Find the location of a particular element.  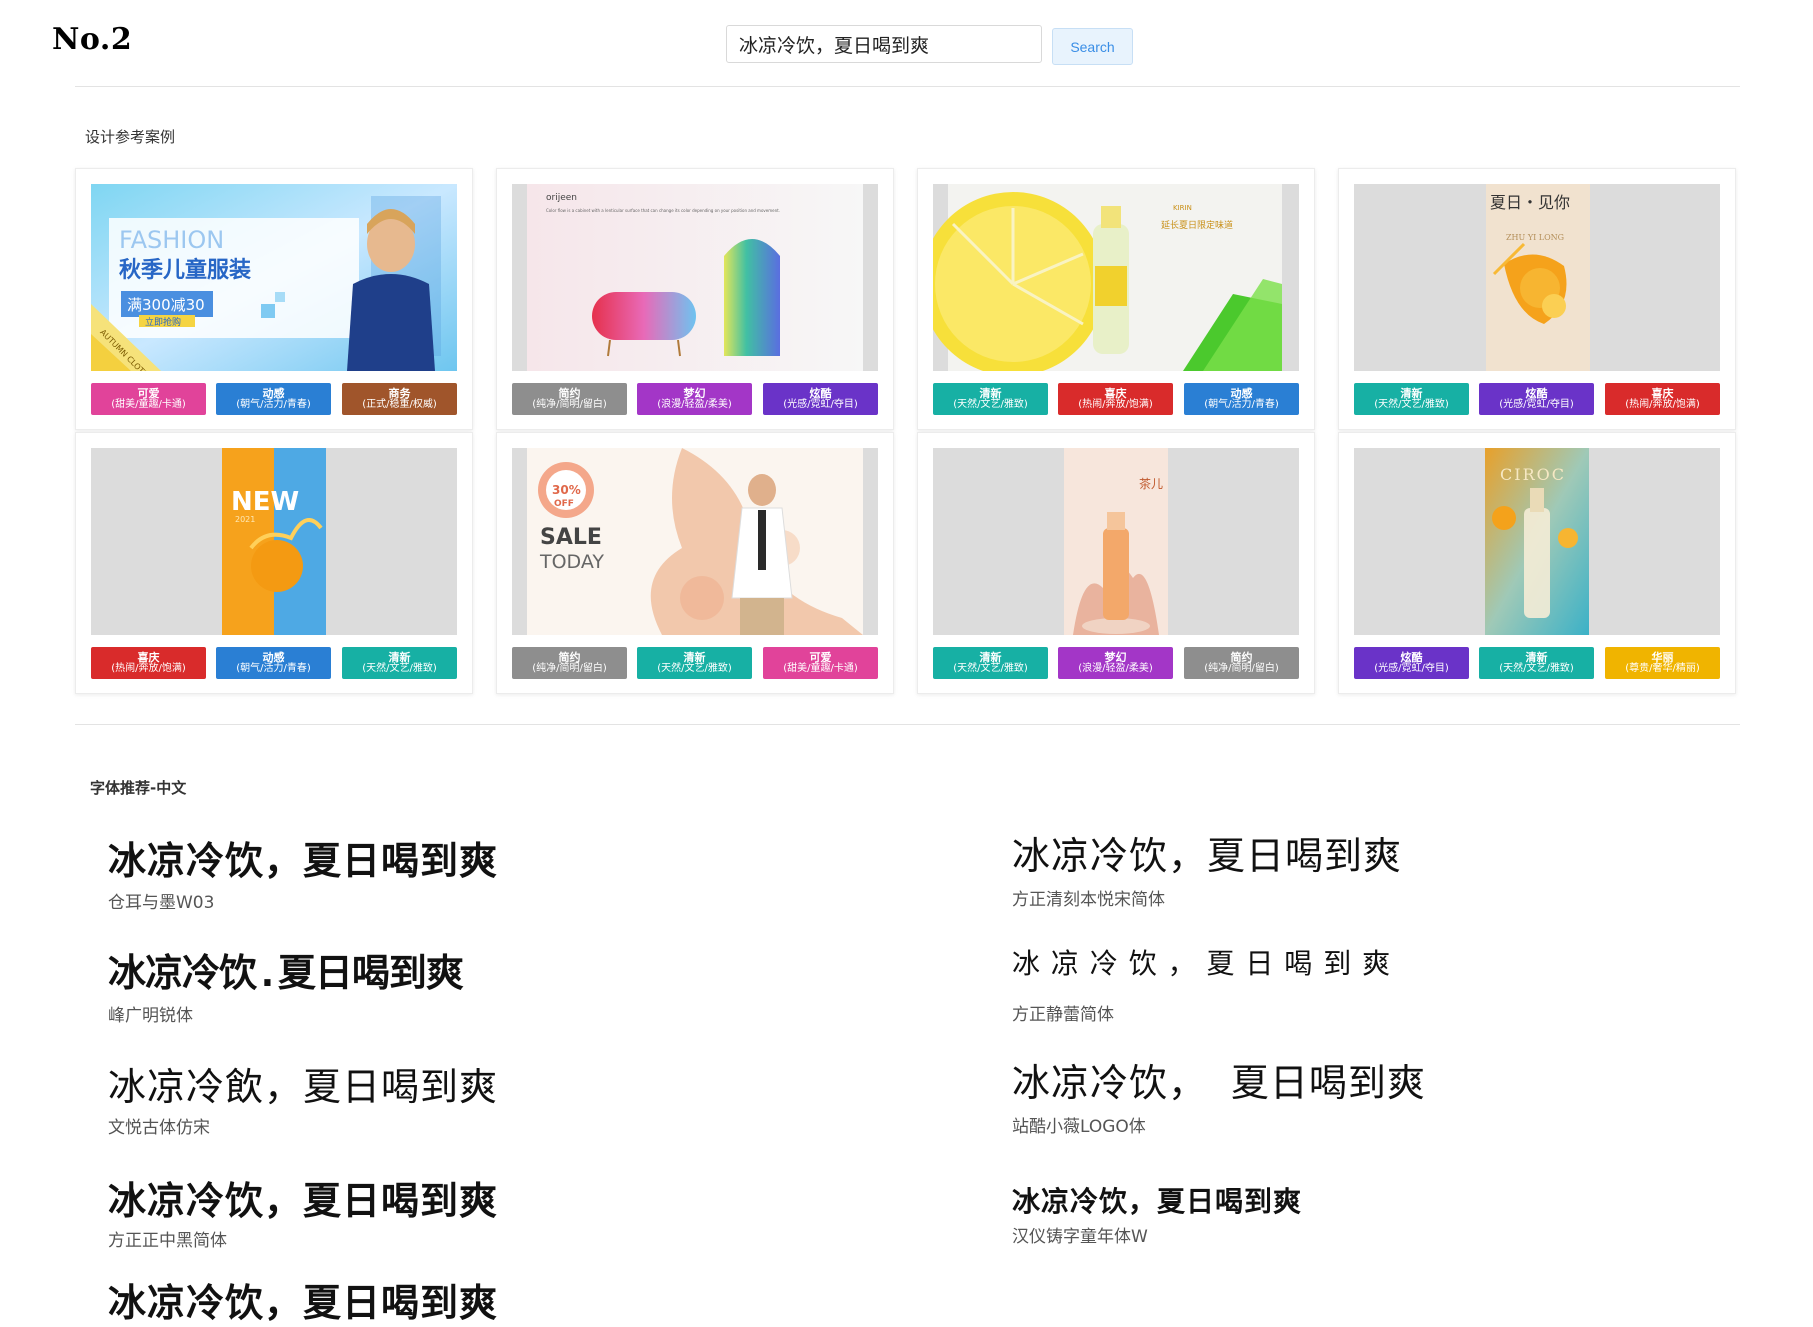

case-thumbnail: 30% OFF SALE TODAY is located at coordinates (695, 541).